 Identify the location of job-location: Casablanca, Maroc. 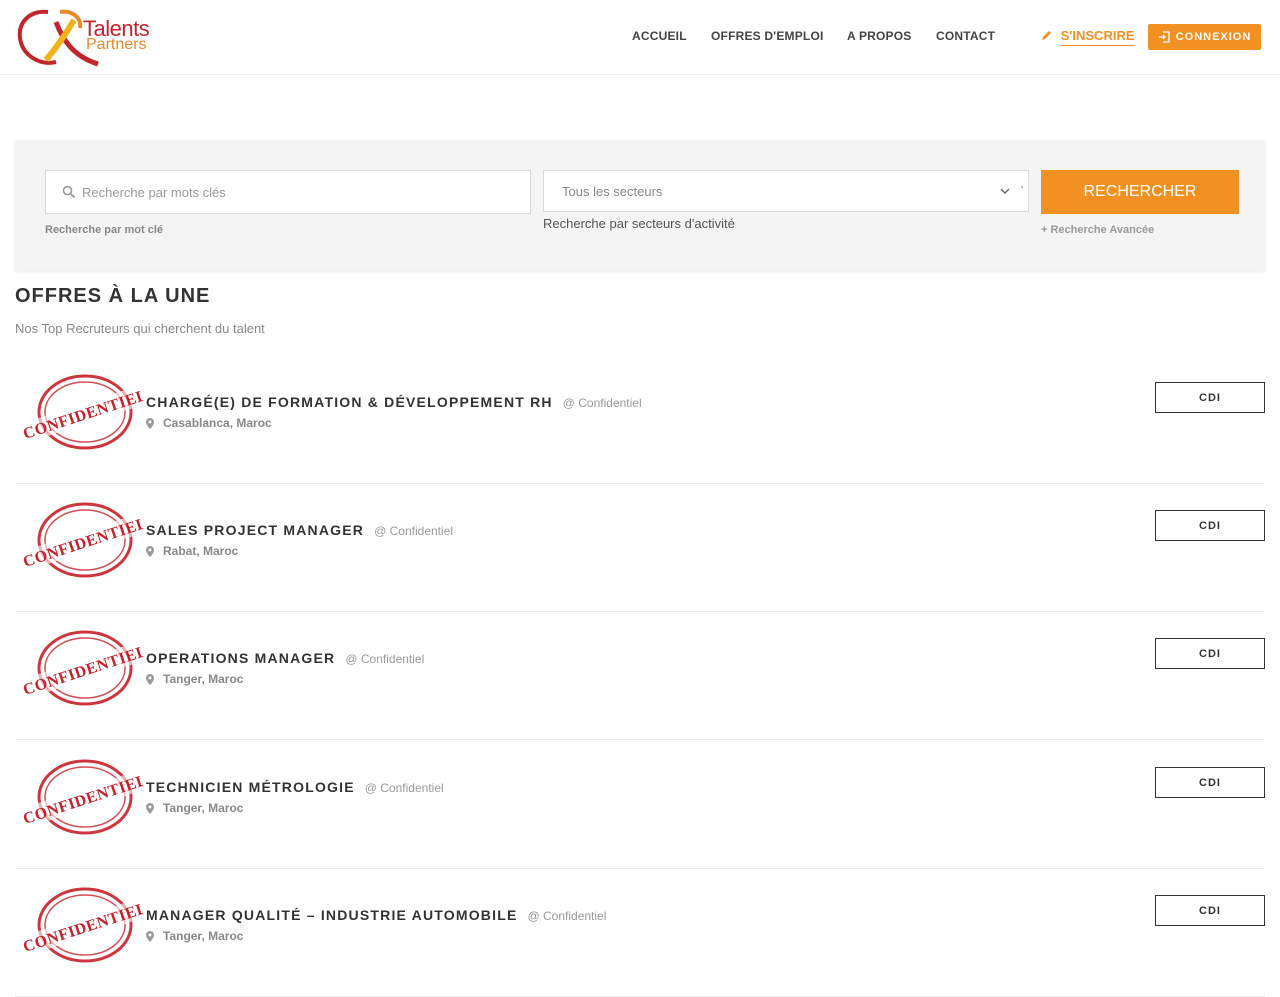
(209, 423).